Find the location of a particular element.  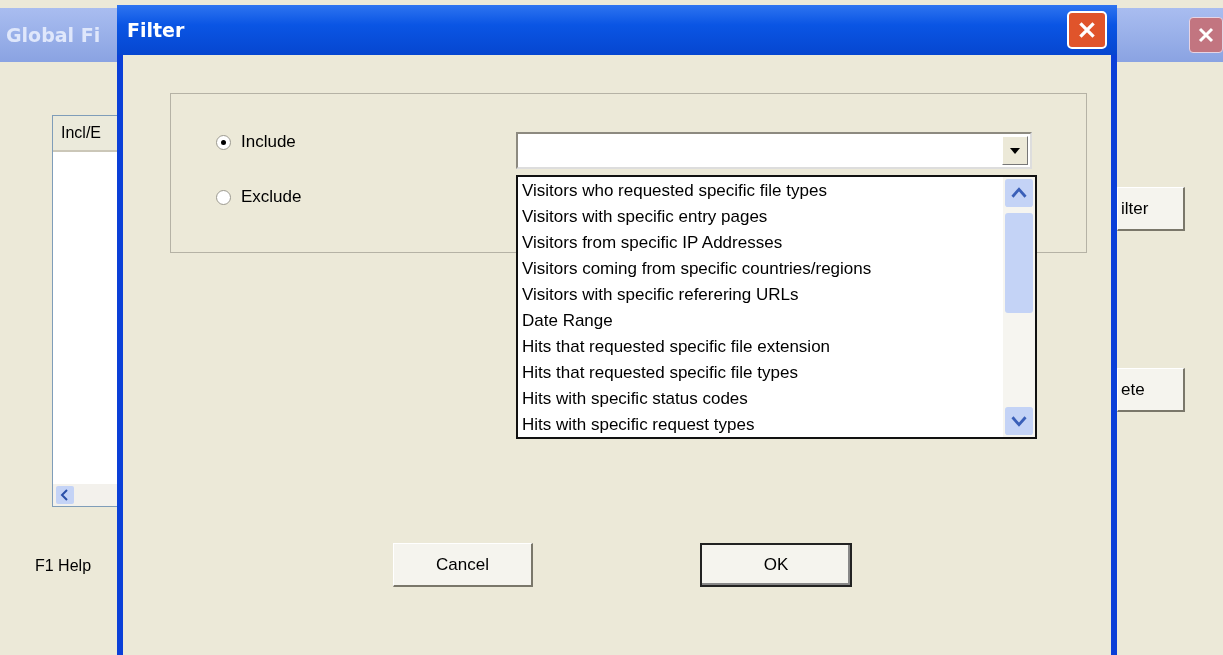

list-item: Visitors who requested specific file types is located at coordinates (760, 191).